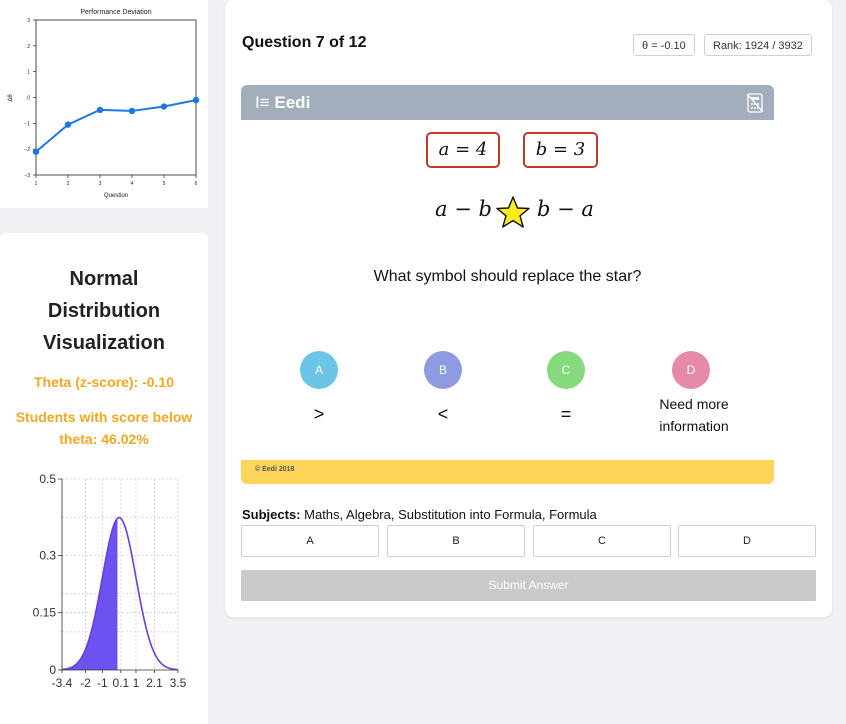 The width and height of the screenshot is (846, 724). Describe the element at coordinates (102, 683) in the screenshot. I see `x-tick-label: -1` at that location.